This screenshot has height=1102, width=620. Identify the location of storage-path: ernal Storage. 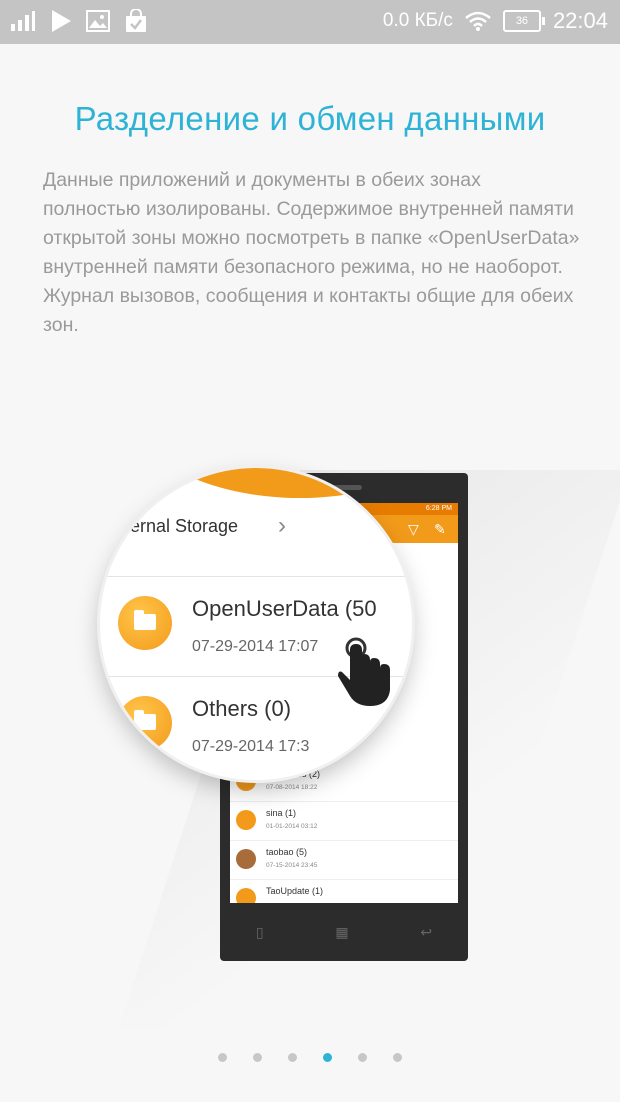
(184, 526).